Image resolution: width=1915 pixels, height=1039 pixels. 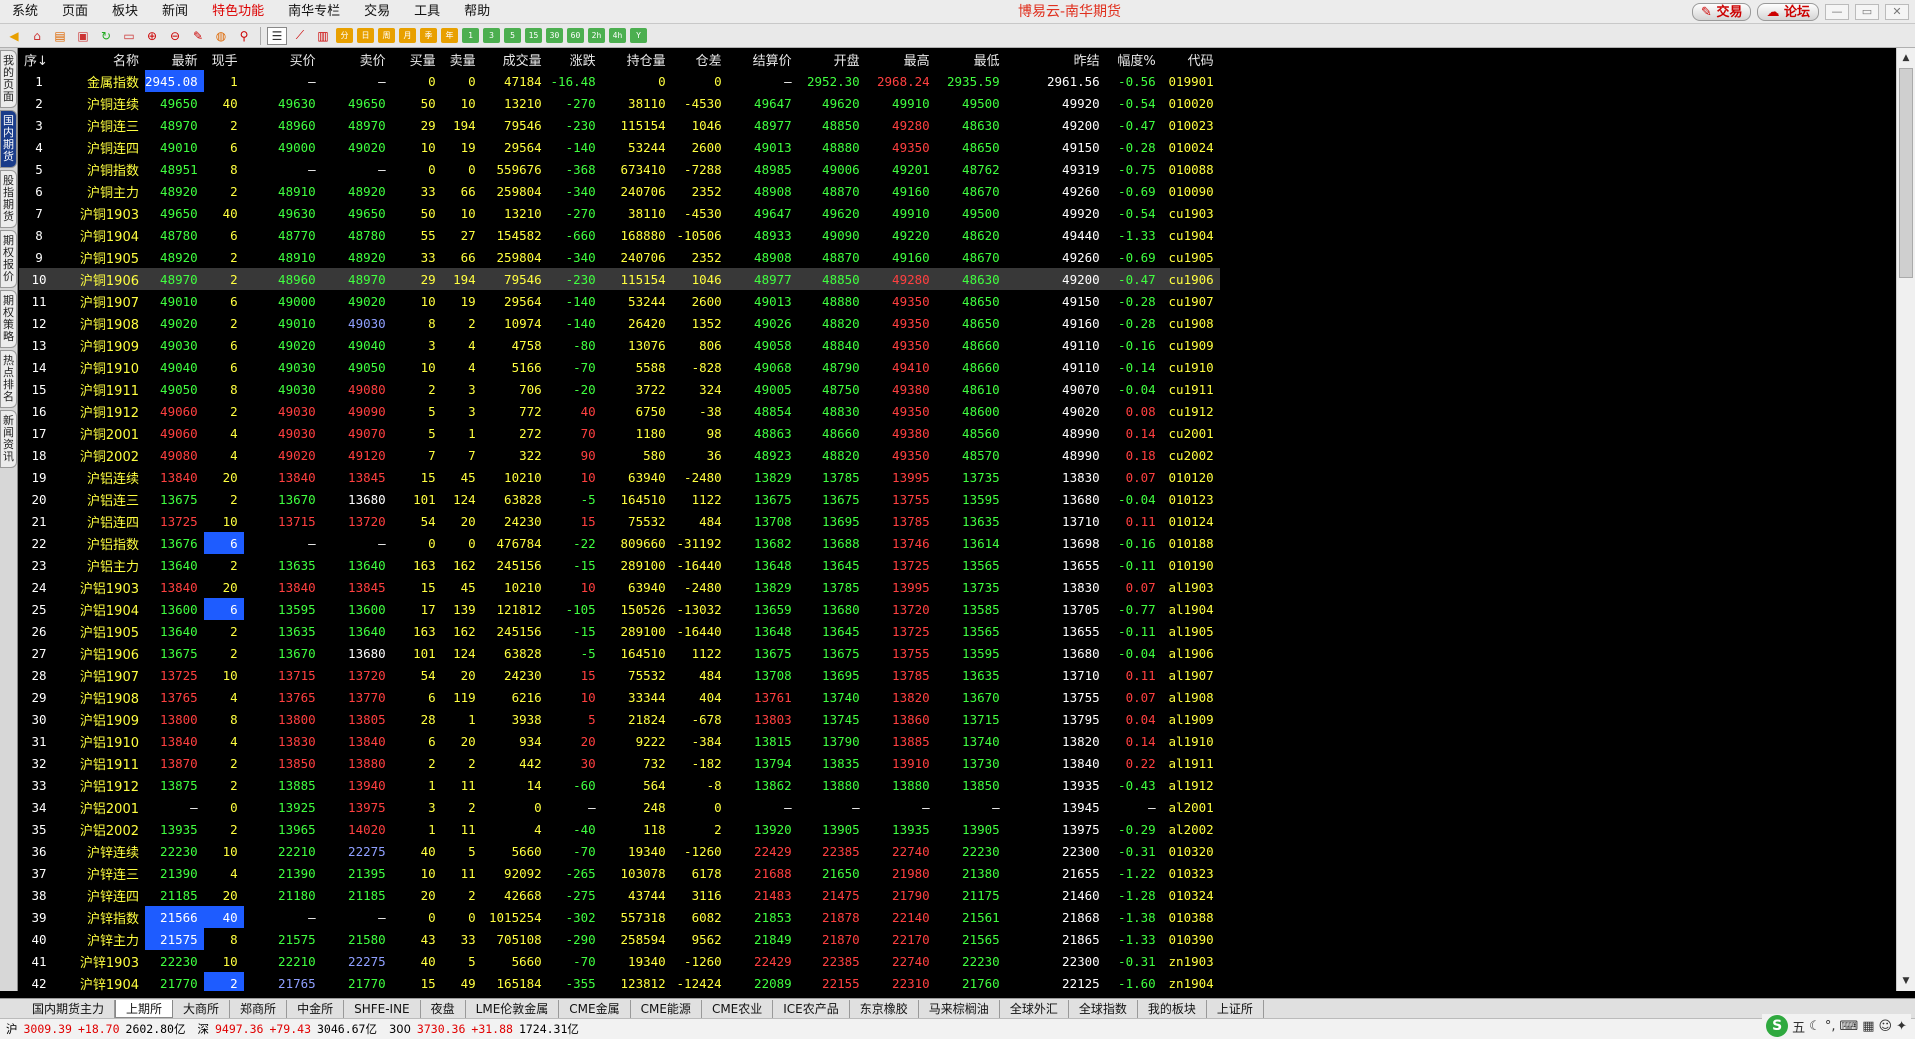 What do you see at coordinates (357, 59) in the screenshot?
I see `column-header-5: 卖价` at bounding box center [357, 59].